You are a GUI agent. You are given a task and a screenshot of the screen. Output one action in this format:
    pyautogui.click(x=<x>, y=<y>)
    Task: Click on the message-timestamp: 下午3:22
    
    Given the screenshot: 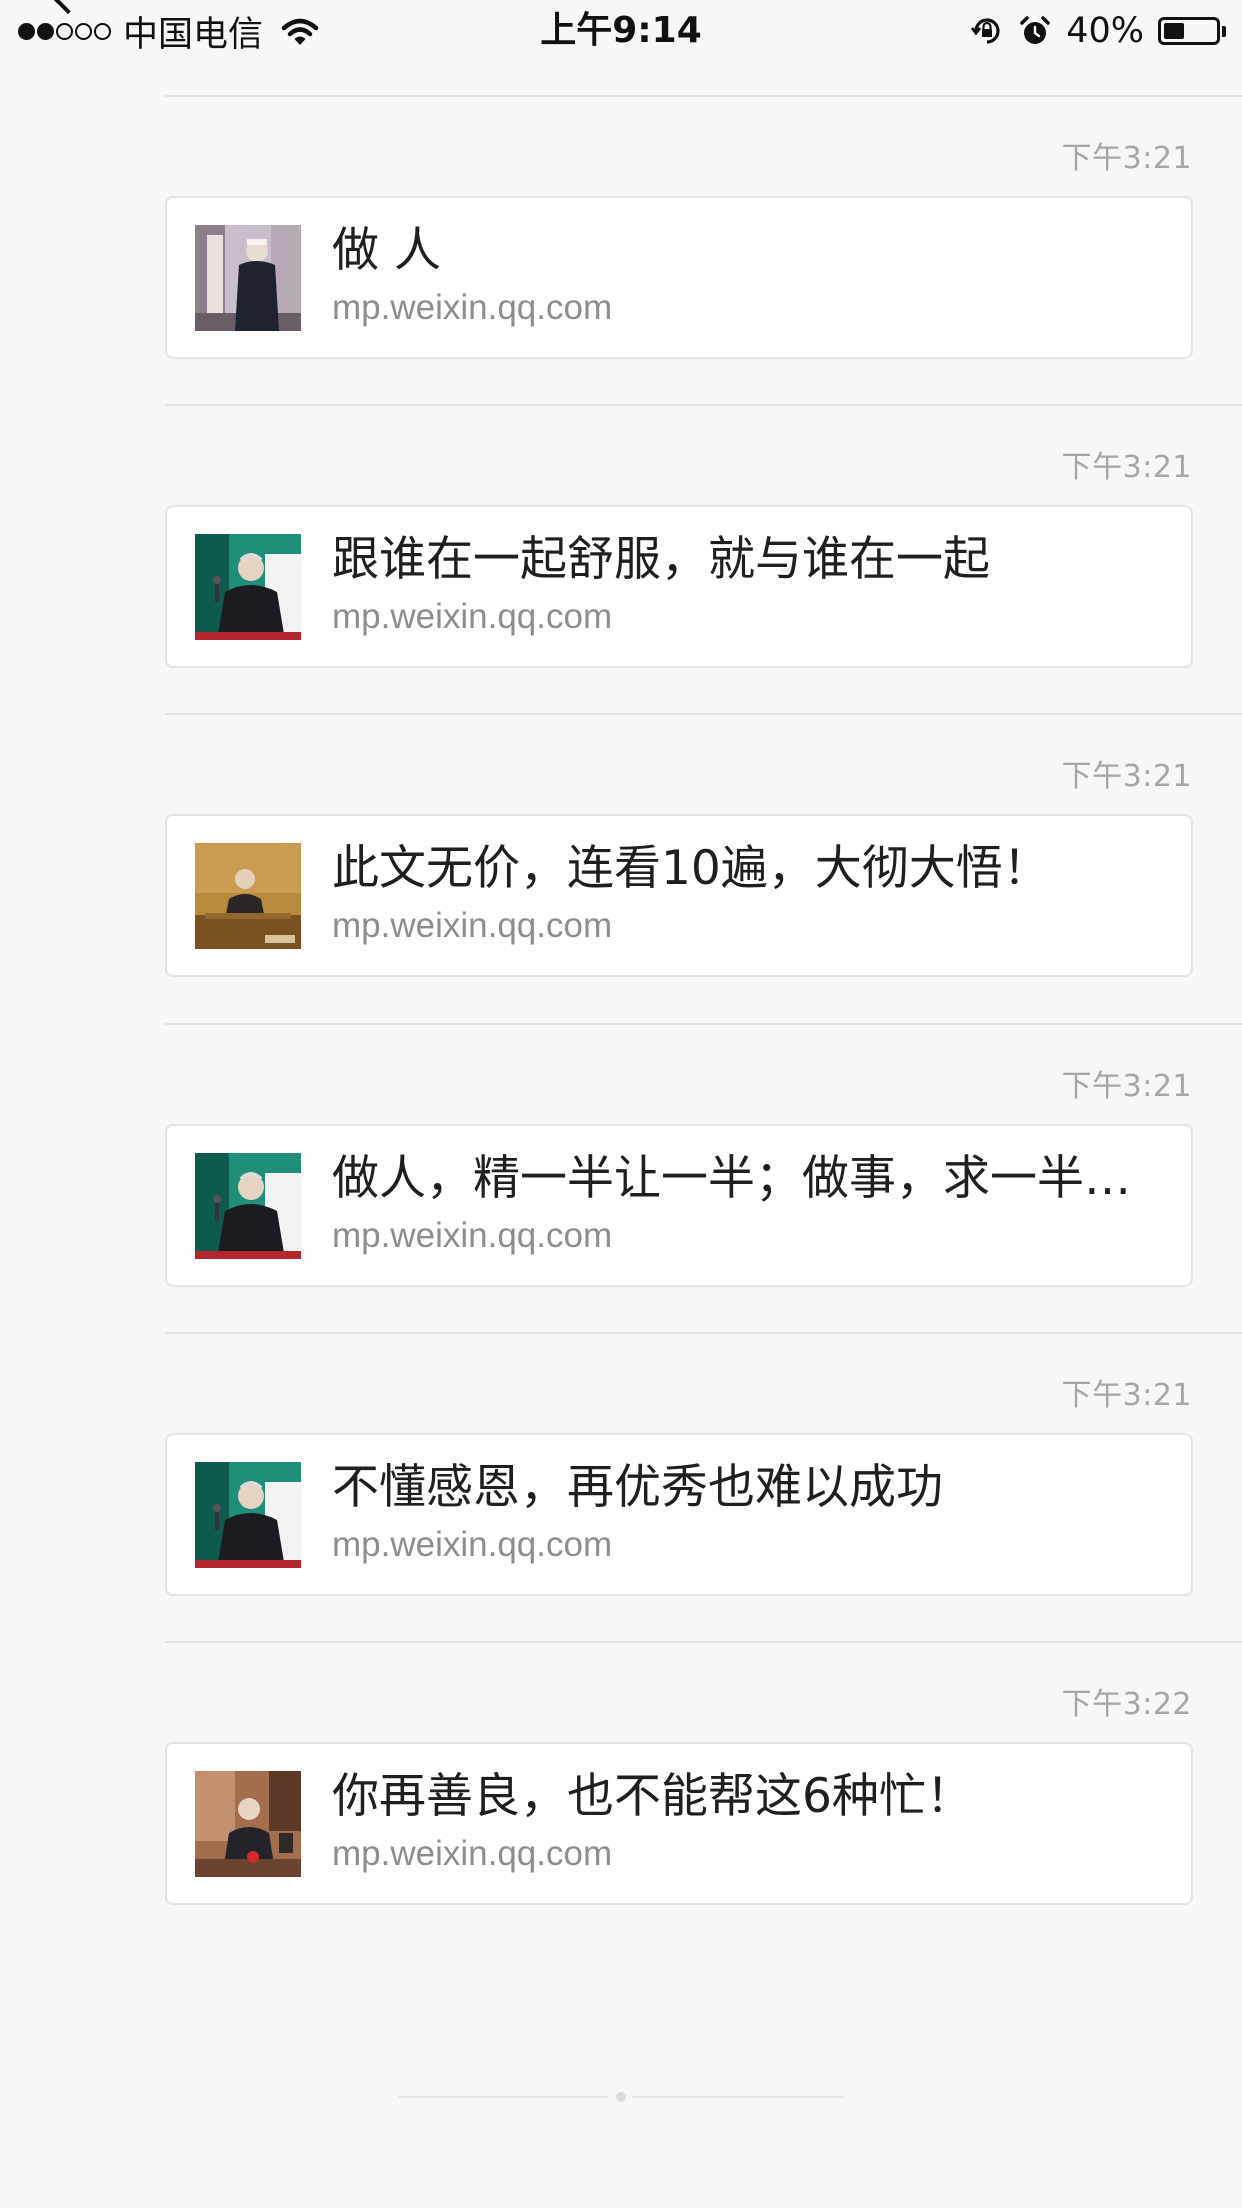 What is the action you would take?
    pyautogui.click(x=1126, y=1704)
    